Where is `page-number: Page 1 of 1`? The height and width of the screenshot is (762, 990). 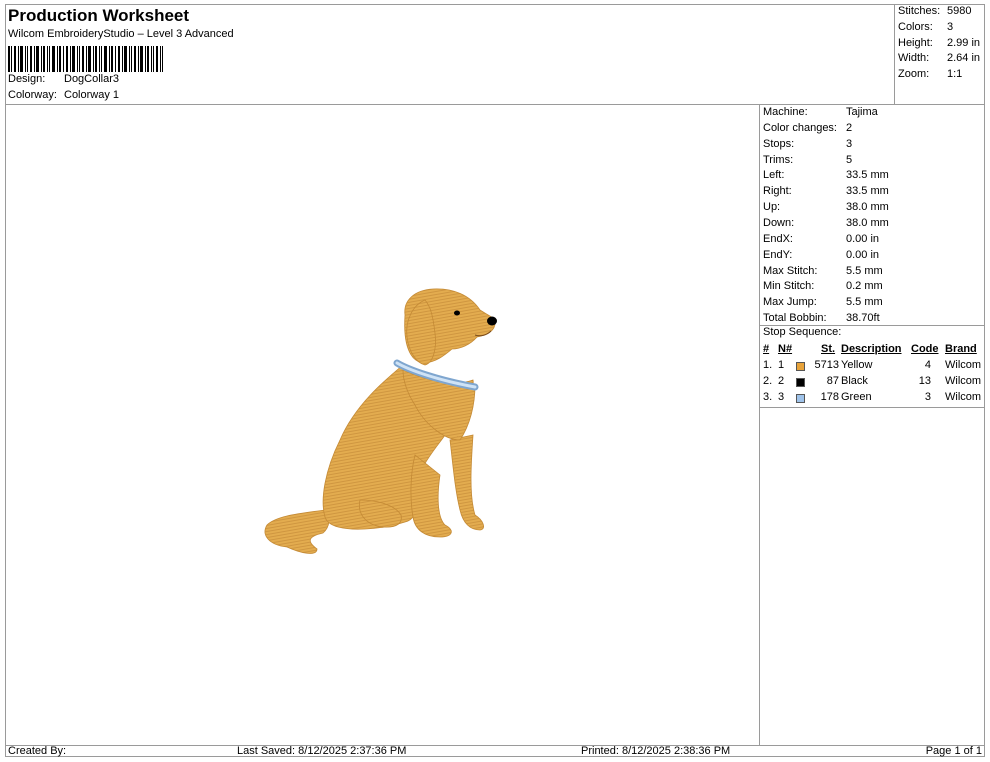
page-number: Page 1 of 1 is located at coordinates (953, 751).